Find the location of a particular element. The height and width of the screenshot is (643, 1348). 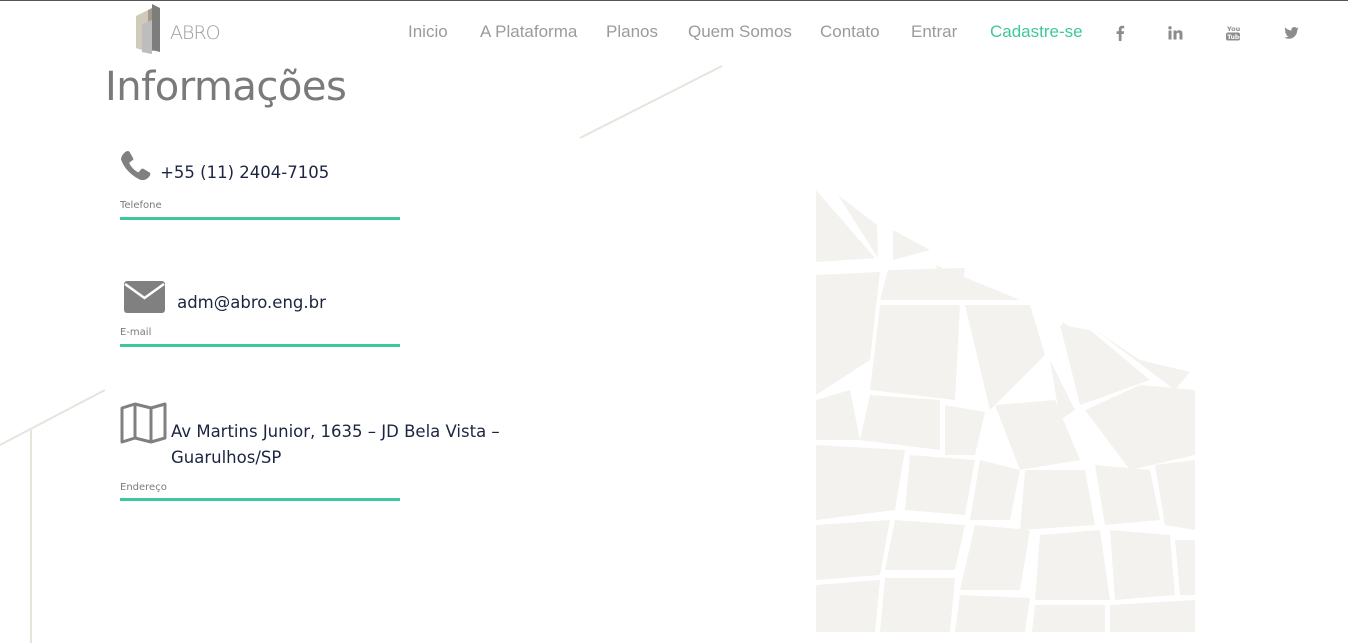

phone-value: +55 (11) 2404-7105 is located at coordinates (244, 172).